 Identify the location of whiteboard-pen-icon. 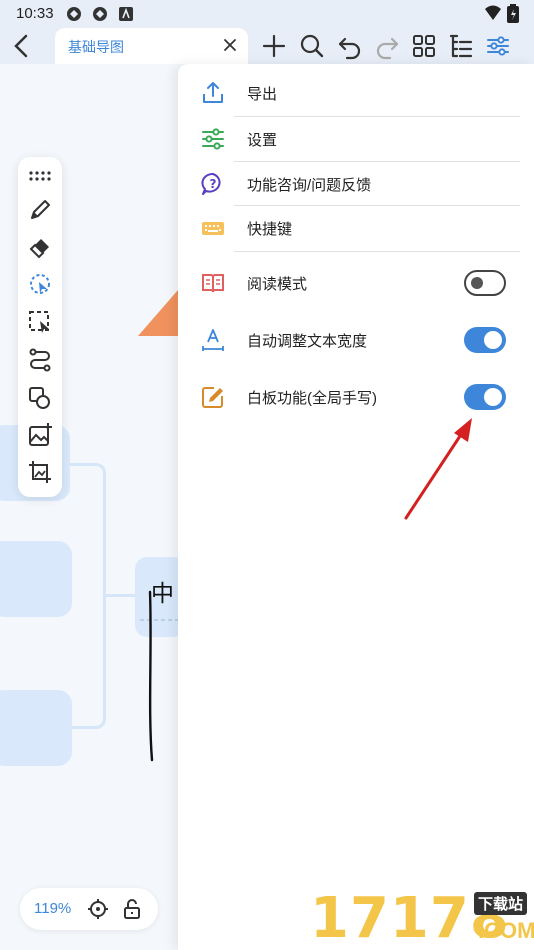
(212, 397).